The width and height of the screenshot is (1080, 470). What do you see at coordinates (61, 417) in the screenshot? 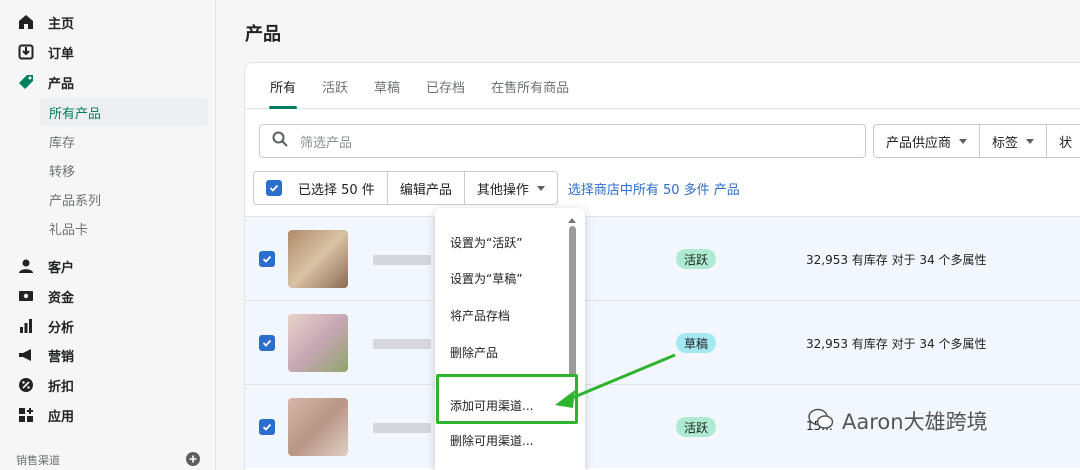
I see `sidebar-item-label: 应用` at bounding box center [61, 417].